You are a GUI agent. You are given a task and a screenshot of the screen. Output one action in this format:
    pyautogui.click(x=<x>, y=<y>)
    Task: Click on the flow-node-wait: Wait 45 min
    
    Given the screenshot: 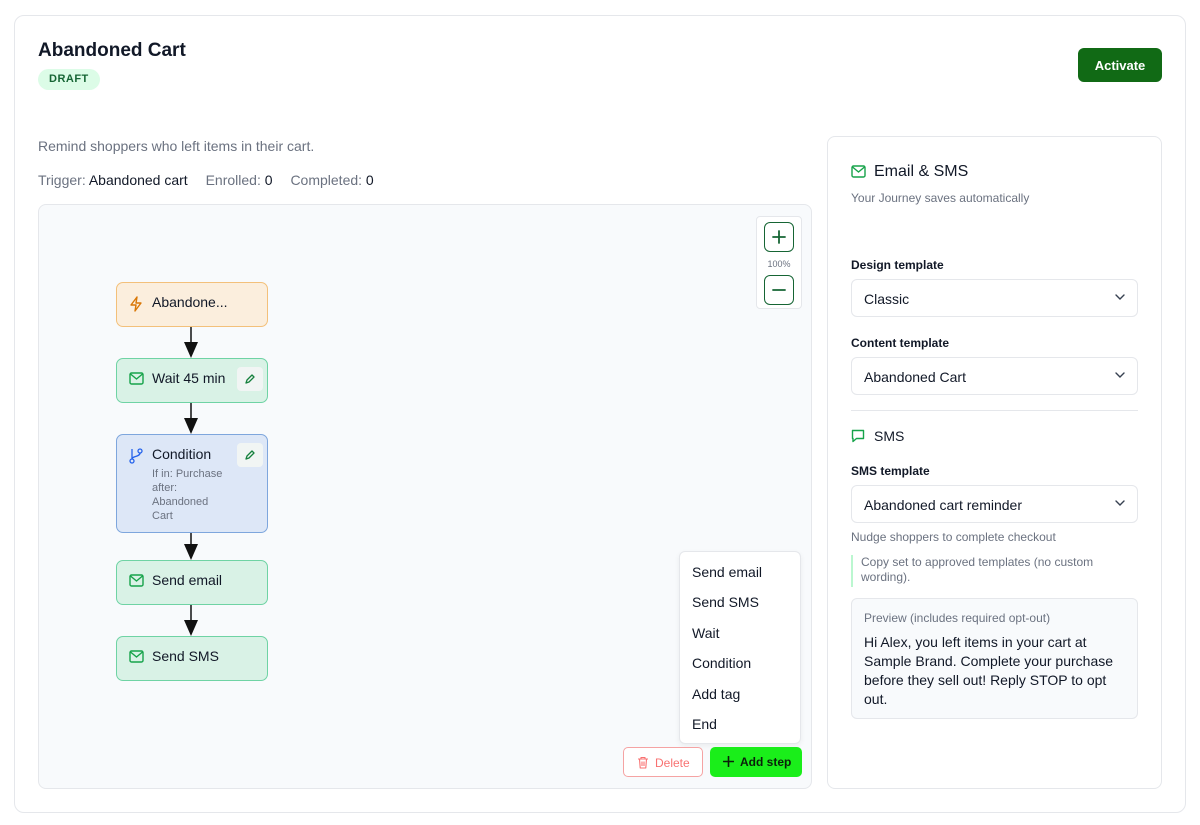 What is the action you would take?
    pyautogui.click(x=192, y=380)
    